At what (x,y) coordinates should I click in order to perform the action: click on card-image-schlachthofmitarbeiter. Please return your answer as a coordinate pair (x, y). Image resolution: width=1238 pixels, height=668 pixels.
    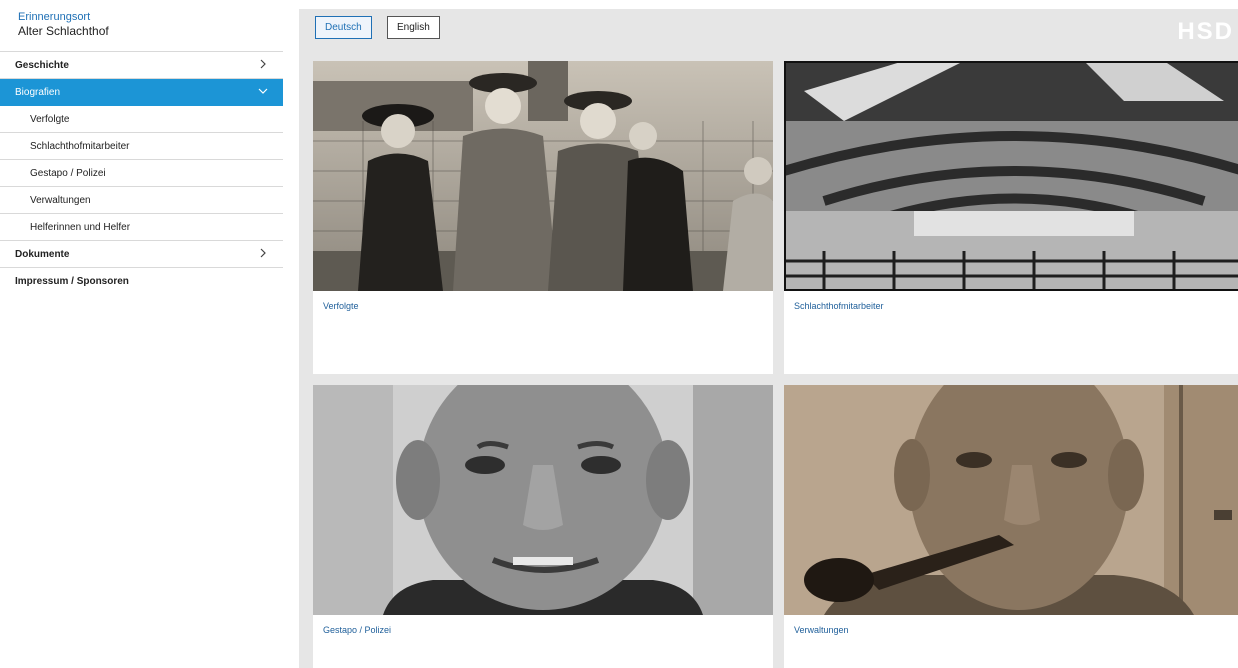
    Looking at the image, I should click on (1011, 176).